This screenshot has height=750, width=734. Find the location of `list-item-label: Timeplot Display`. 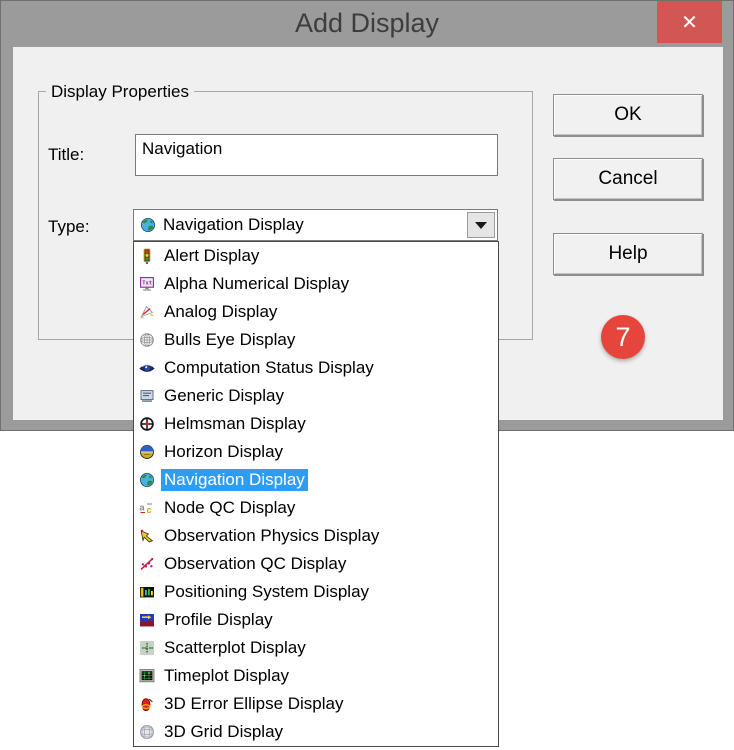

list-item-label: Timeplot Display is located at coordinates (227, 675).